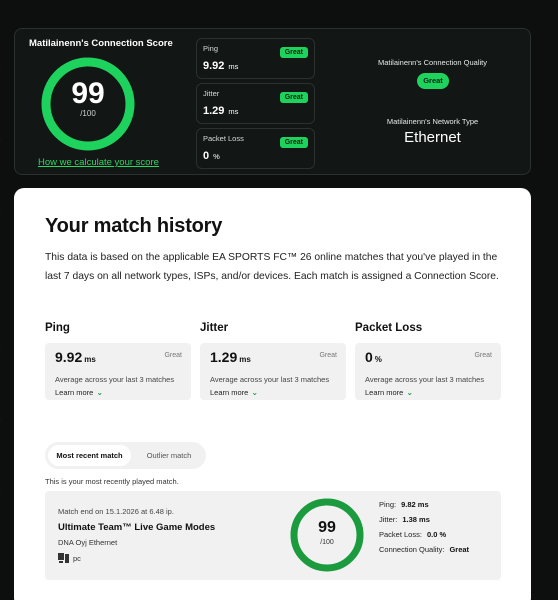 The image size is (558, 600). Describe the element at coordinates (389, 392) in the screenshot. I see `packet-loss-learn-more-button: Learn more ⌄` at that location.